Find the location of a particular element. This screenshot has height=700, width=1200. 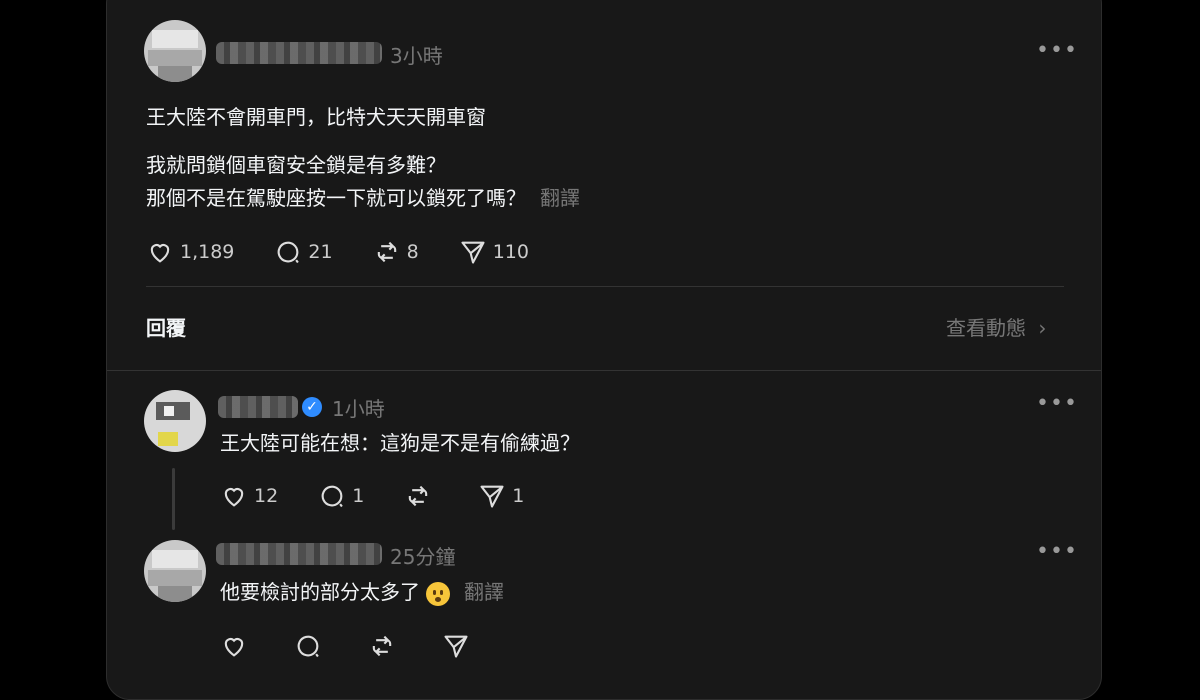

author-avatar is located at coordinates (175, 51).